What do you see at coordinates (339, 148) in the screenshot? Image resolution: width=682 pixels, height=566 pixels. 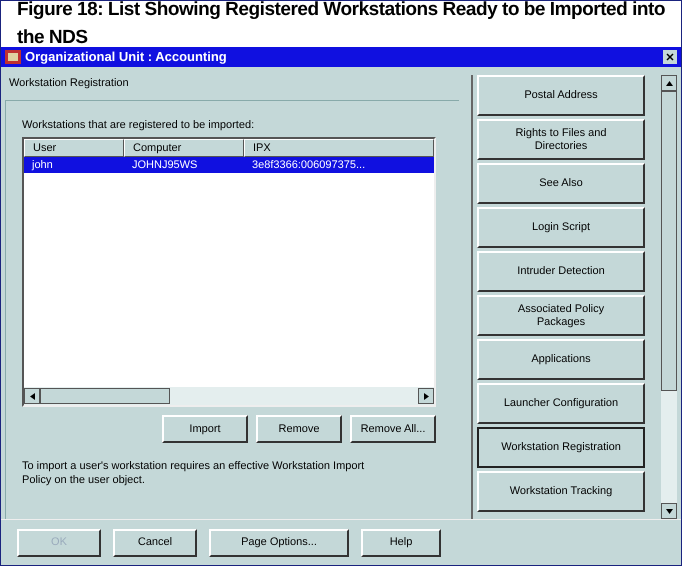 I see `column-header: IPX` at bounding box center [339, 148].